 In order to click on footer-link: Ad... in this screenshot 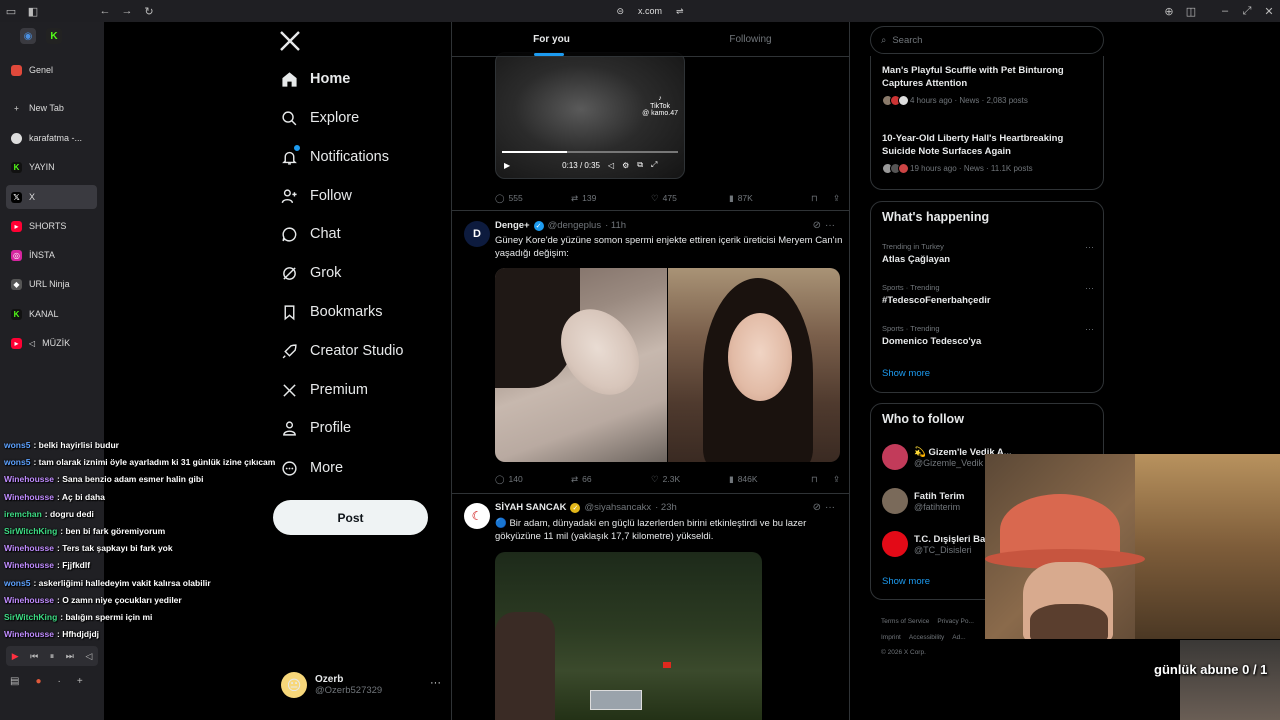, I will do `click(958, 637)`.